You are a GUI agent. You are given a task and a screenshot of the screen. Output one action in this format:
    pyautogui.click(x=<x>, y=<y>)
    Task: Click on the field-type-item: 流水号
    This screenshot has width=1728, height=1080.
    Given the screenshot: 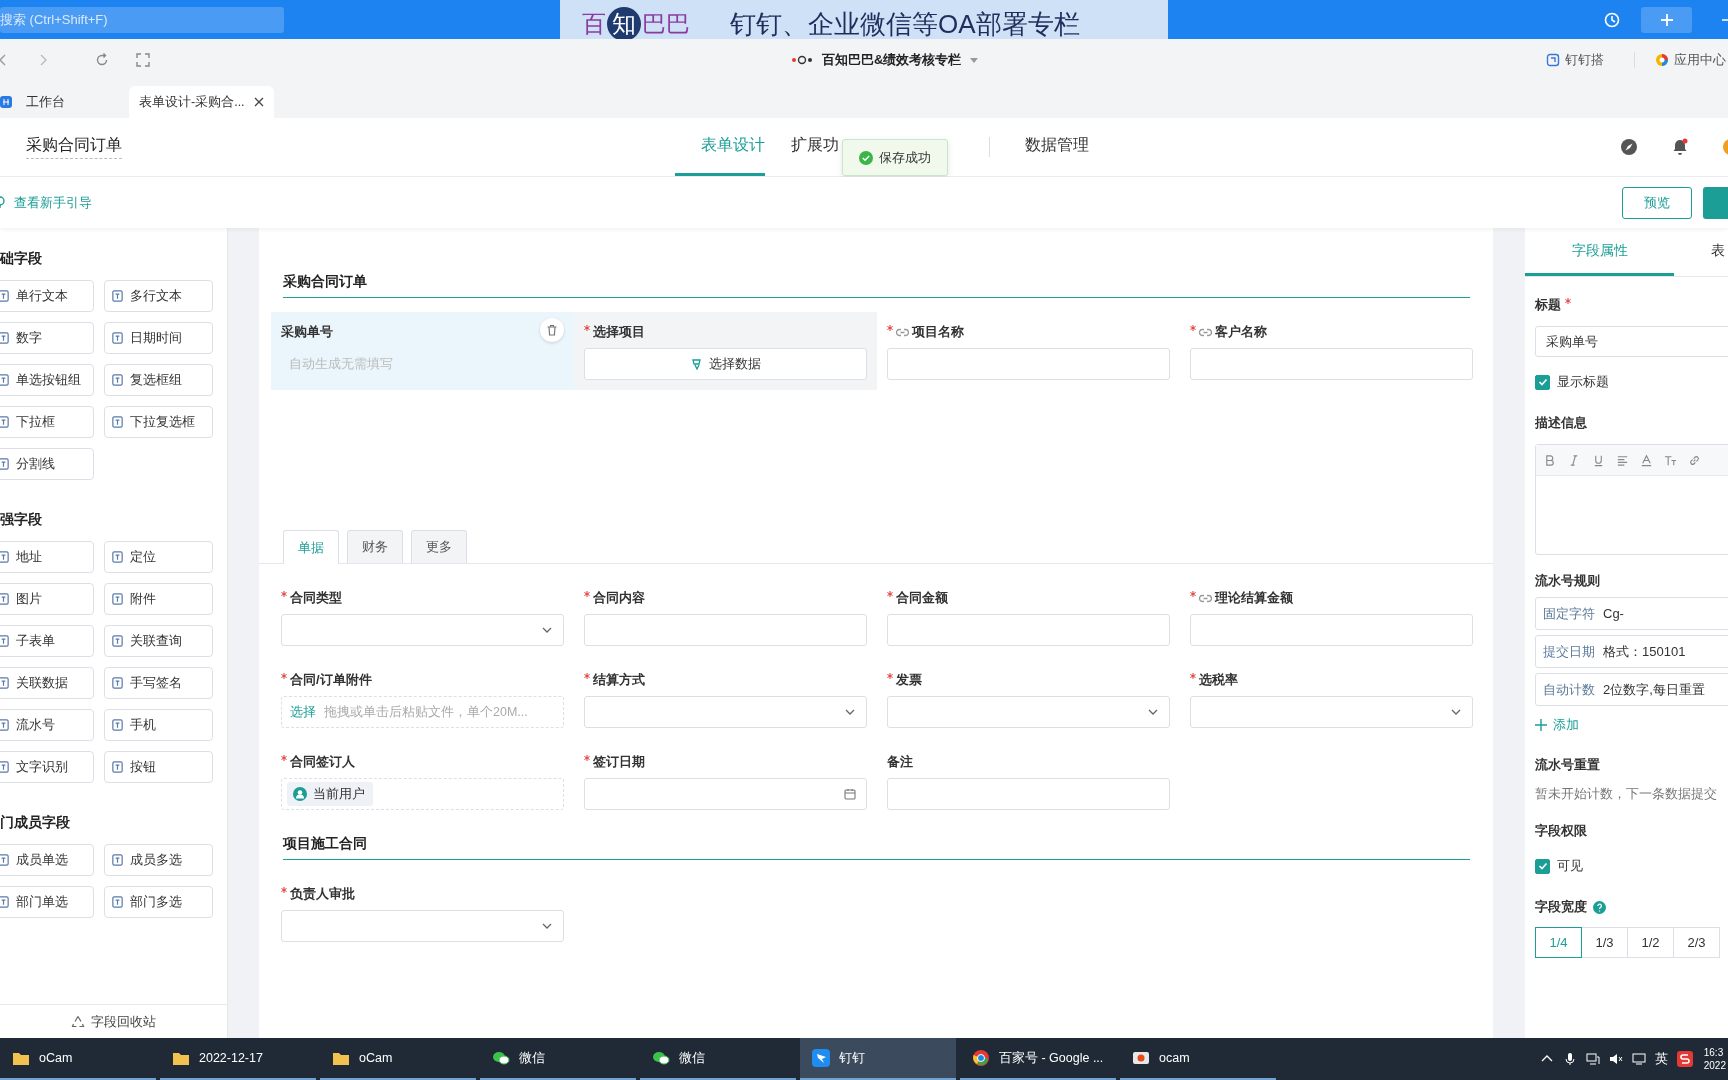 What is the action you would take?
    pyautogui.click(x=47, y=725)
    